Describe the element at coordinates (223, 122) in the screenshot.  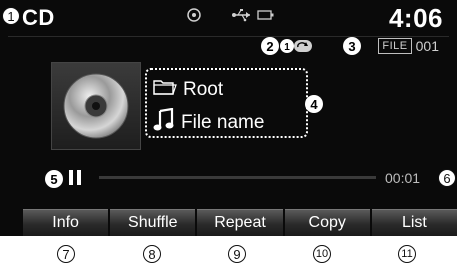
I see `file-name: File name` at that location.